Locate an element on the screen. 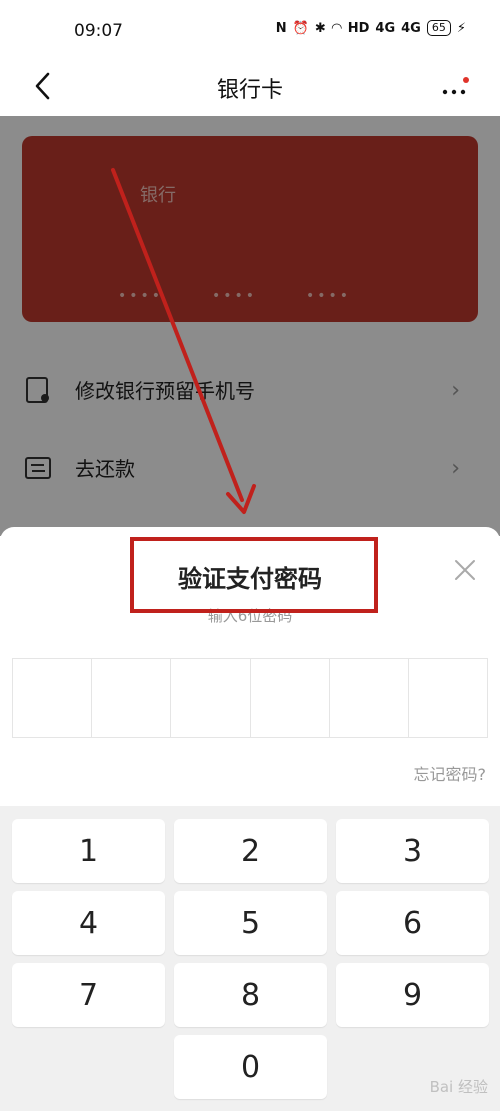 Image resolution: width=500 pixels, height=1111 pixels. annotation-highlight-box is located at coordinates (254, 575).